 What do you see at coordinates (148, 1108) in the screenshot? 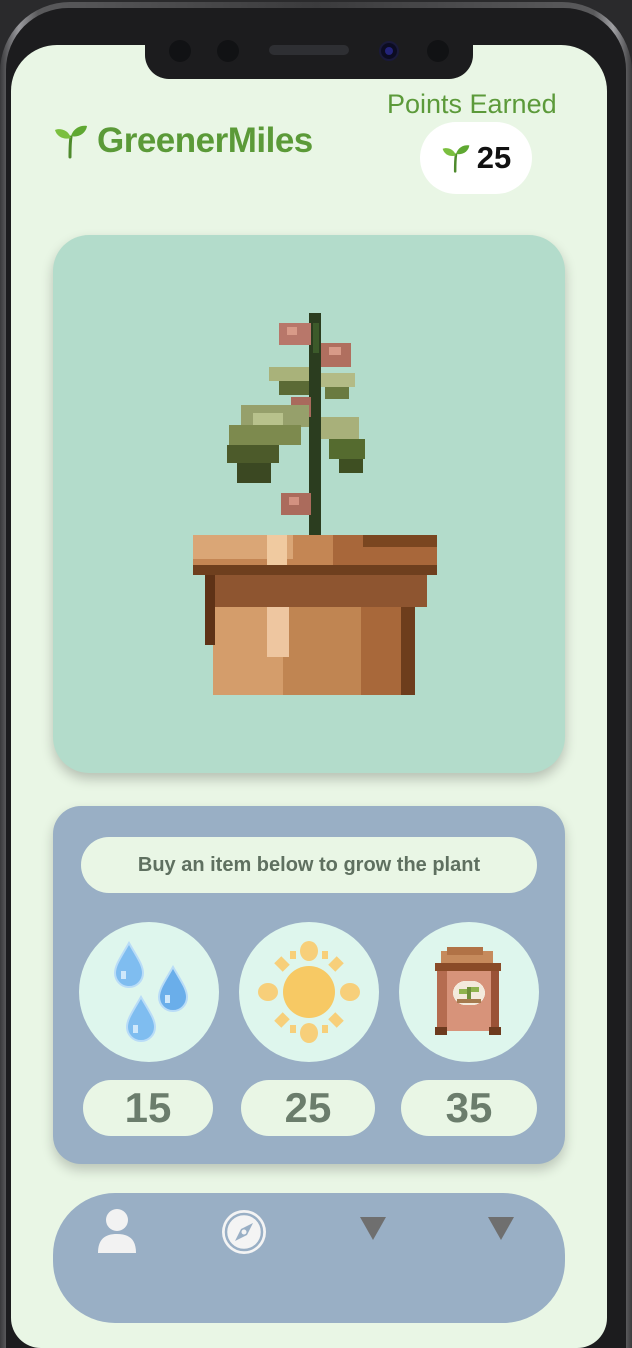
I see `price-water: 15` at bounding box center [148, 1108].